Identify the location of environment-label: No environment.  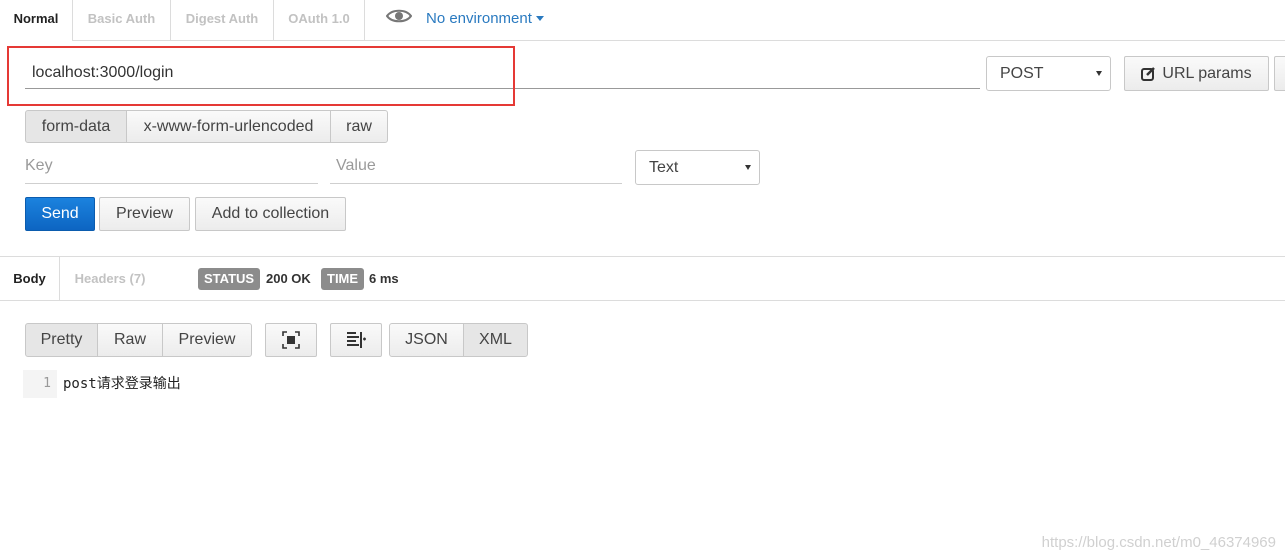
(485, 18).